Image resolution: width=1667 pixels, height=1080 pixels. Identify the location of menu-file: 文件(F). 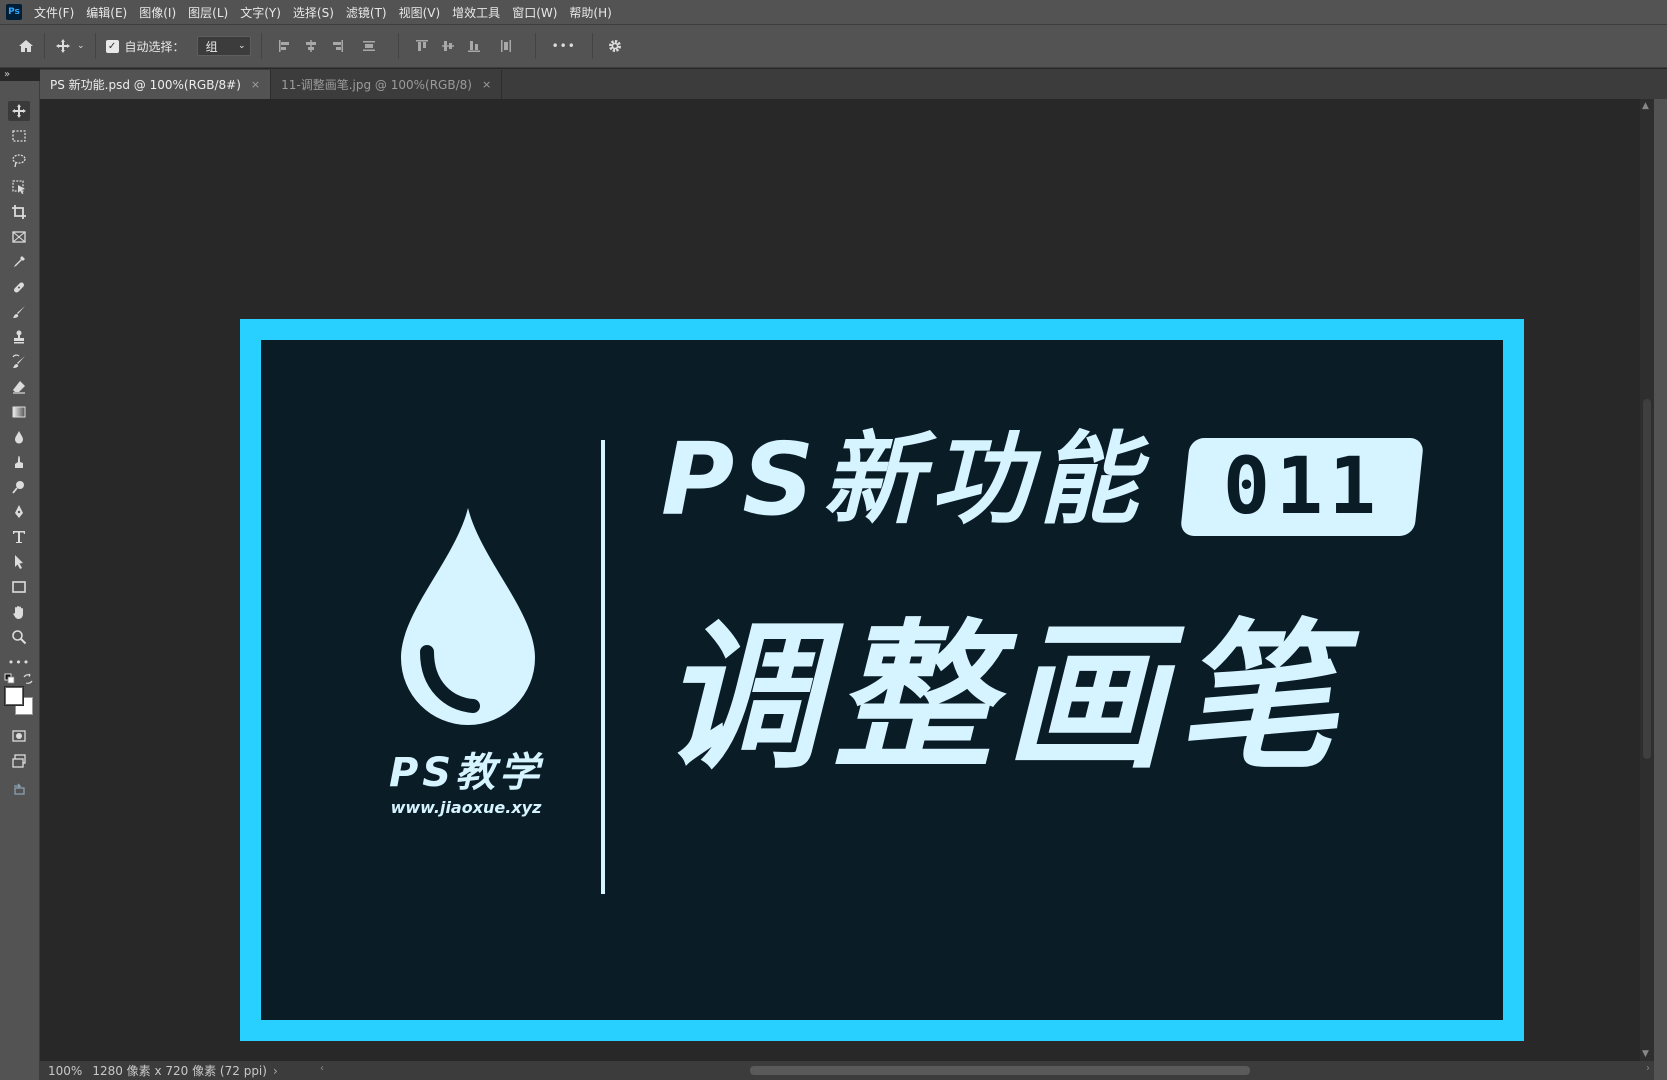
(54, 12).